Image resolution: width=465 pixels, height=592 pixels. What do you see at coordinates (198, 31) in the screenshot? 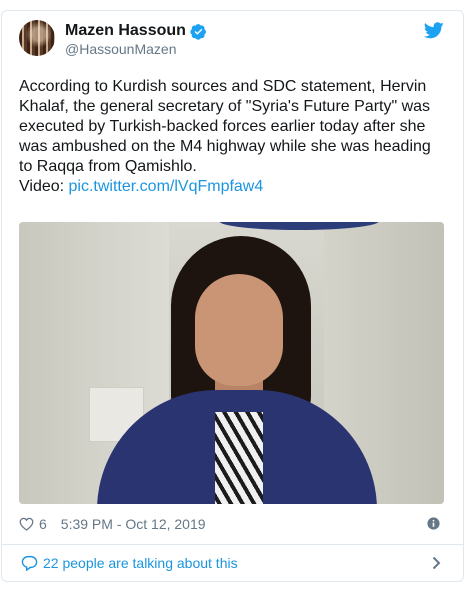
I see `verified-badge-icon` at bounding box center [198, 31].